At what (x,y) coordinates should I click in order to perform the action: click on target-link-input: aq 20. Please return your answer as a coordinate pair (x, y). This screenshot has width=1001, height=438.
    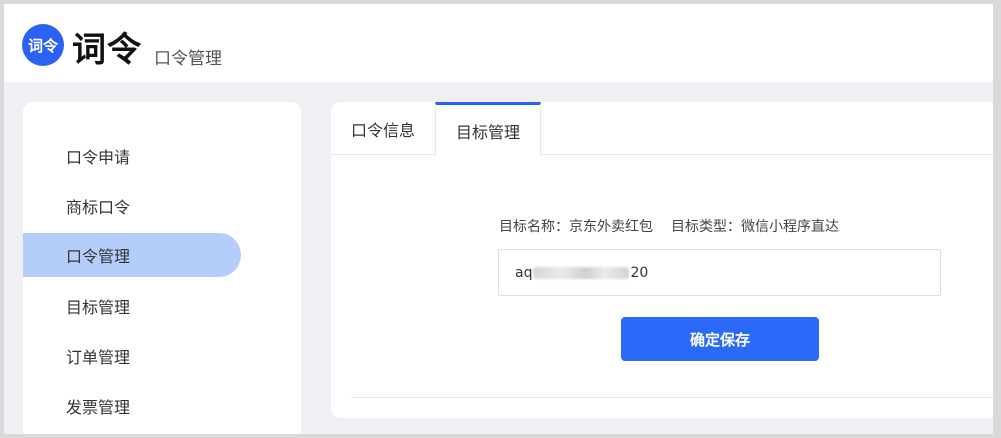
    Looking at the image, I should click on (719, 272).